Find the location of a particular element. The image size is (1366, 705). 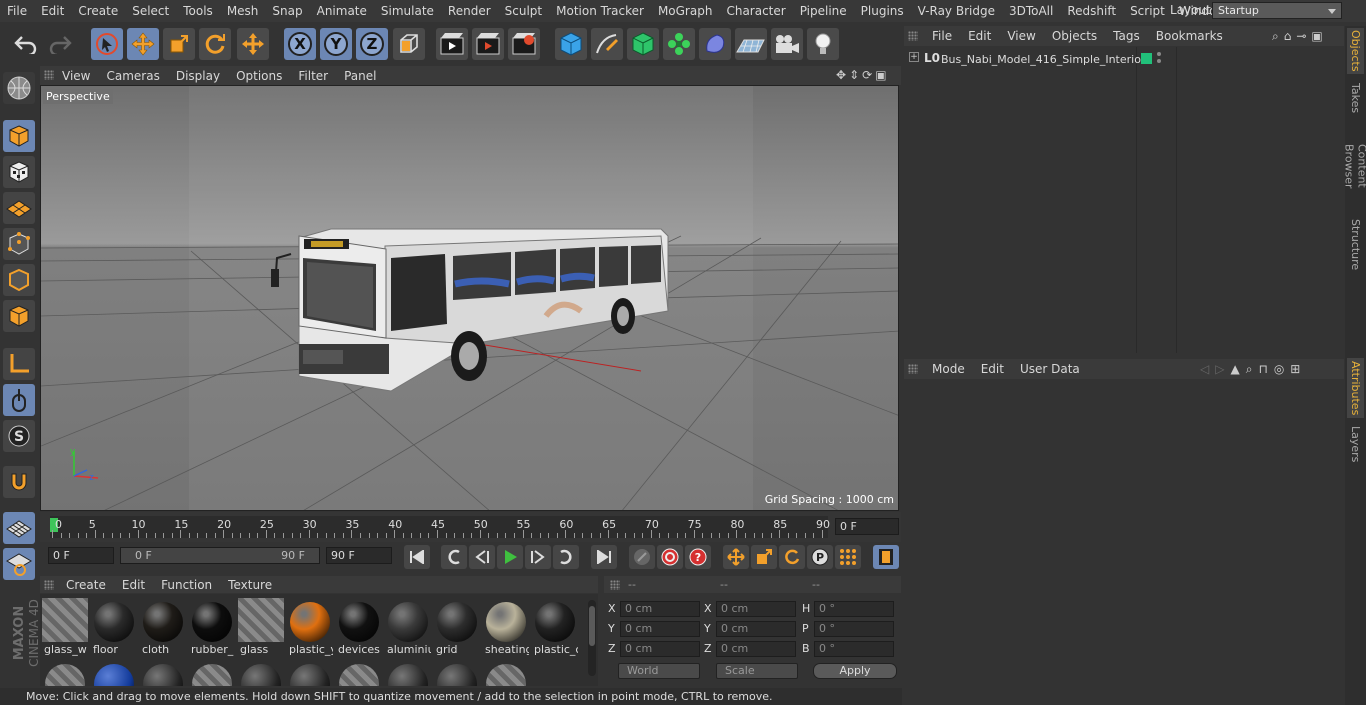

back-arrow-icon: ◁ is located at coordinates (1204, 369).